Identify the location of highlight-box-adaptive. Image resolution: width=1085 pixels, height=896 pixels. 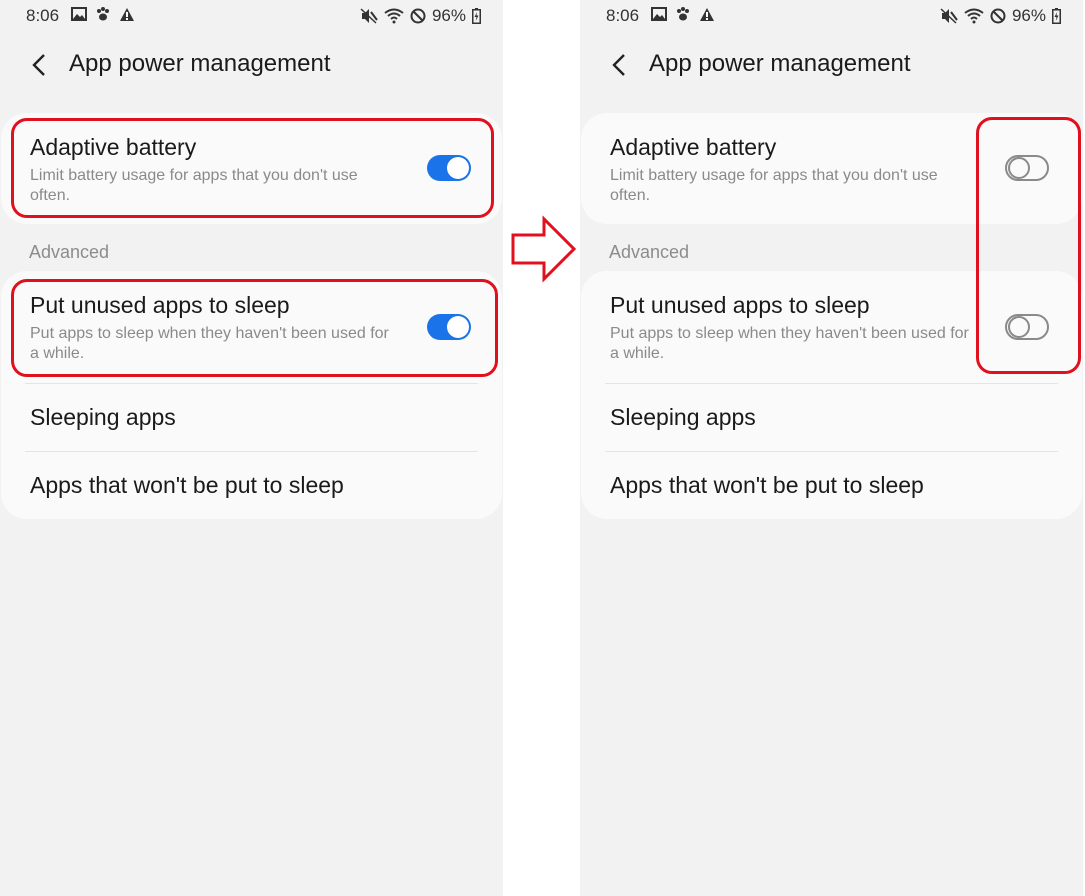
(252, 168).